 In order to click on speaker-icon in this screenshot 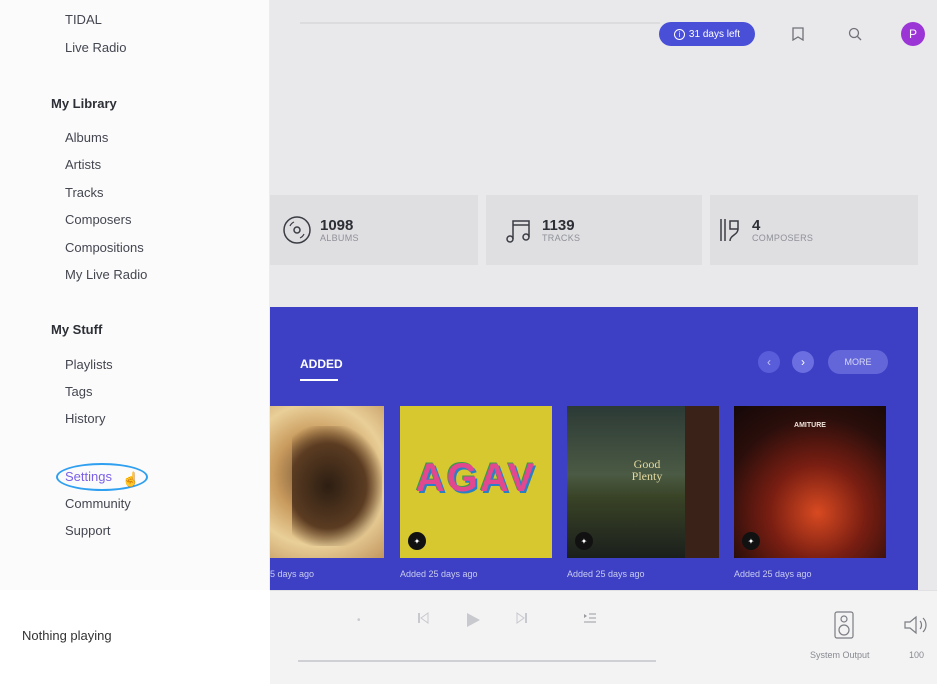, I will do `click(844, 627)`.